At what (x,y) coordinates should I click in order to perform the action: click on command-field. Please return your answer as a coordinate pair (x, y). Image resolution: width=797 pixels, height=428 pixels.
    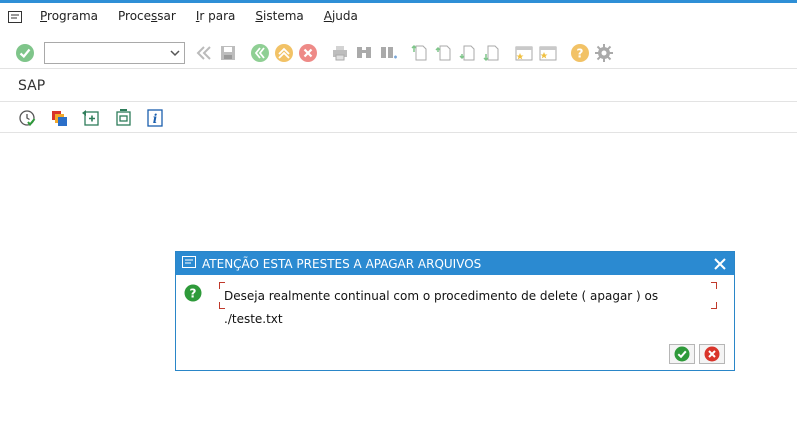
    Looking at the image, I should click on (114, 52).